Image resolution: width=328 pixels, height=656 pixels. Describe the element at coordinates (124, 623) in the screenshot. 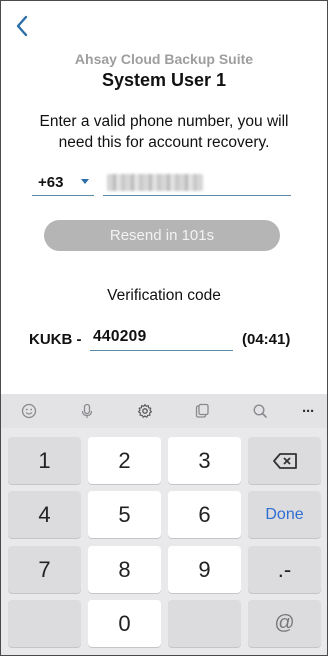

I see `key-0: 0` at that location.